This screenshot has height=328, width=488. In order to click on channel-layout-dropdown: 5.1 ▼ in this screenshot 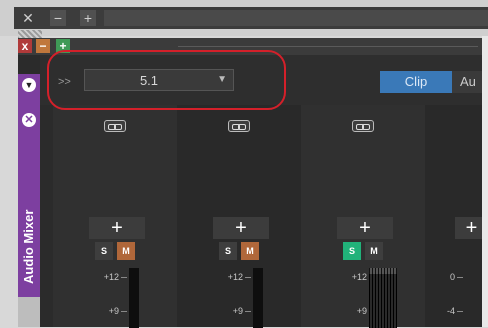, I will do `click(159, 80)`.